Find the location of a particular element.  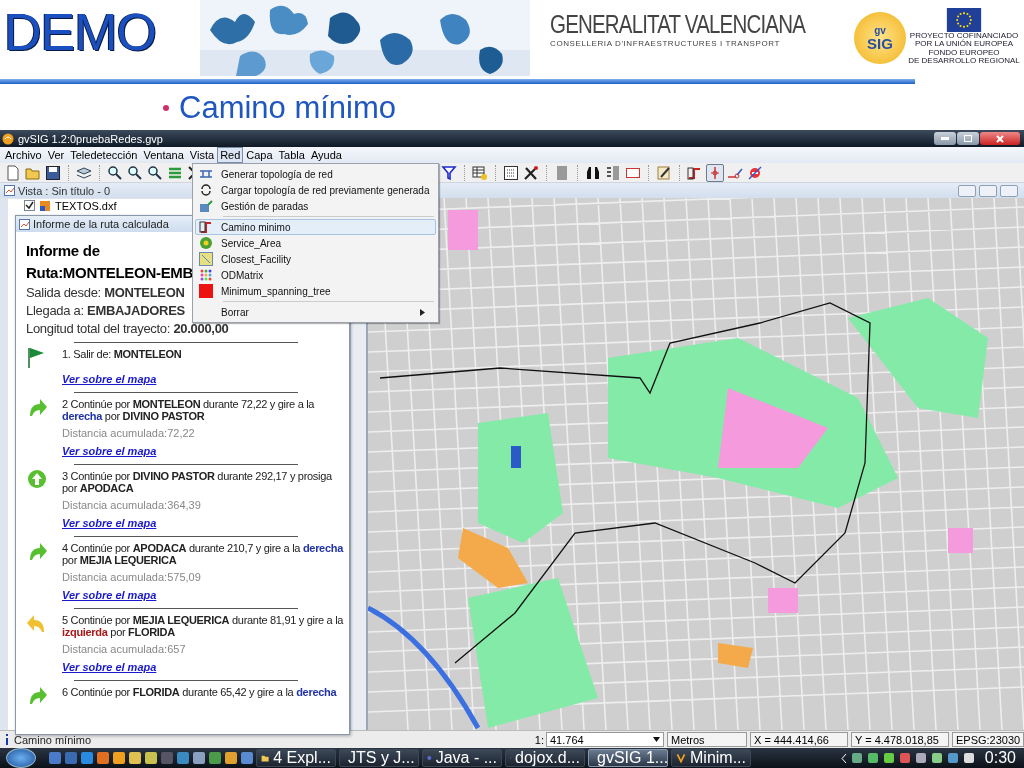

logo-subtitle: CONSELLERIA D'INFRAESTRUCTURES I TRANSPORT is located at coordinates (666, 43).